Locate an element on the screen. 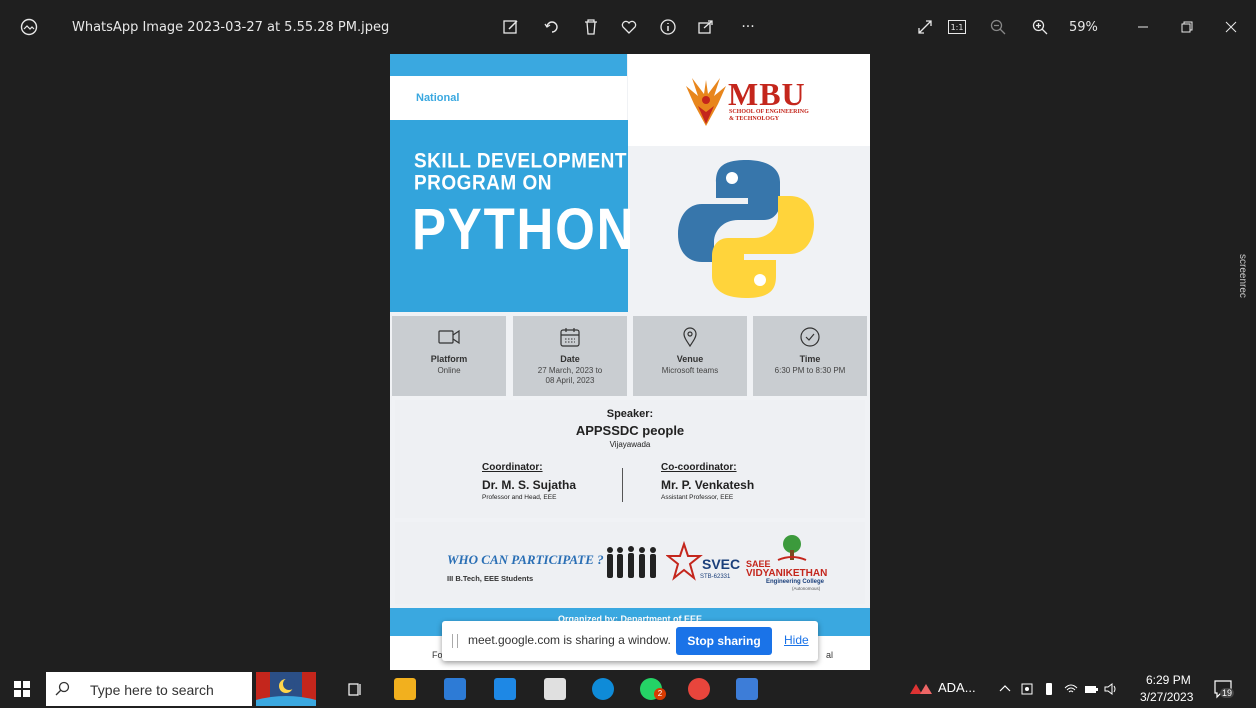  cocoordinator-heading: Co-coordinator: is located at coordinates (699, 467).